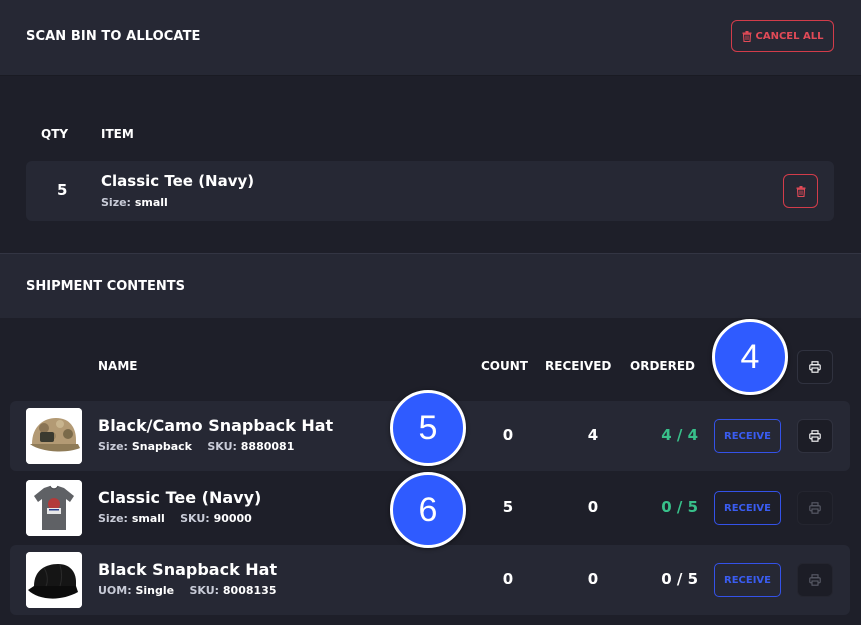 The width and height of the screenshot is (861, 625). Describe the element at coordinates (116, 202) in the screenshot. I see `size-key: Size:` at that location.